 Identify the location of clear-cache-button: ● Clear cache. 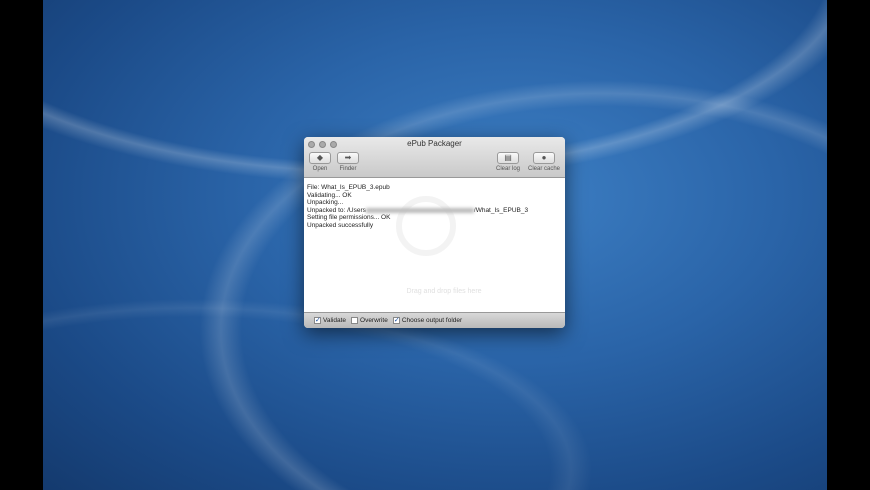
(544, 162).